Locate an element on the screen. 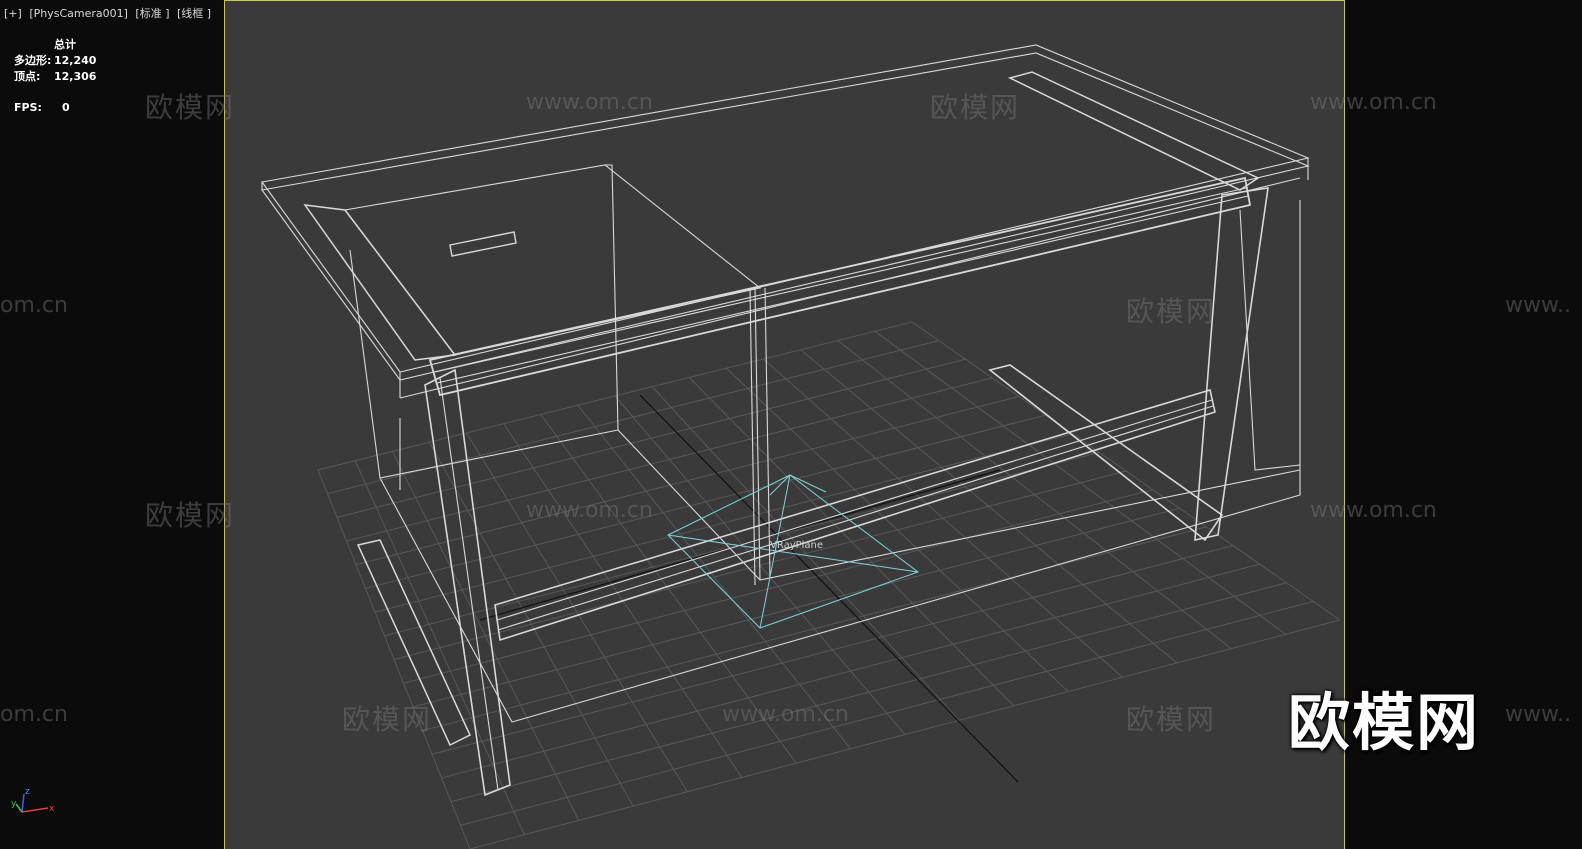 Image resolution: width=1582 pixels, height=849 pixels. axis-x-label: x is located at coordinates (52, 809).